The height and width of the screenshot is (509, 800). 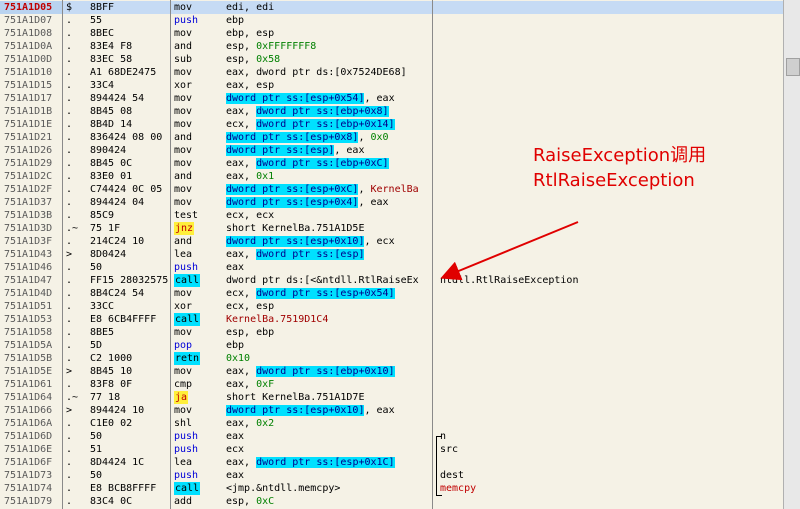 I want to click on scrollbar-thumb, so click(x=793, y=67).